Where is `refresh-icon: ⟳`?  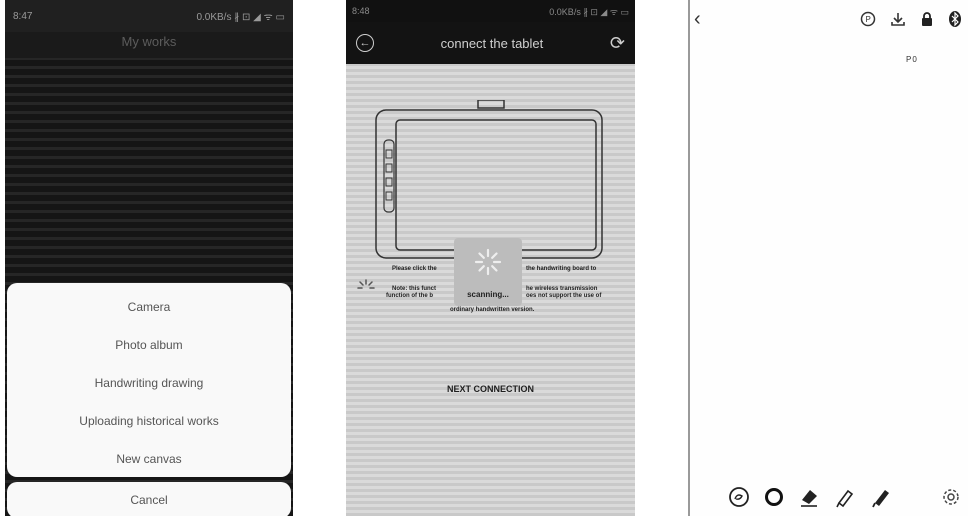
refresh-icon: ⟳ is located at coordinates (617, 43).